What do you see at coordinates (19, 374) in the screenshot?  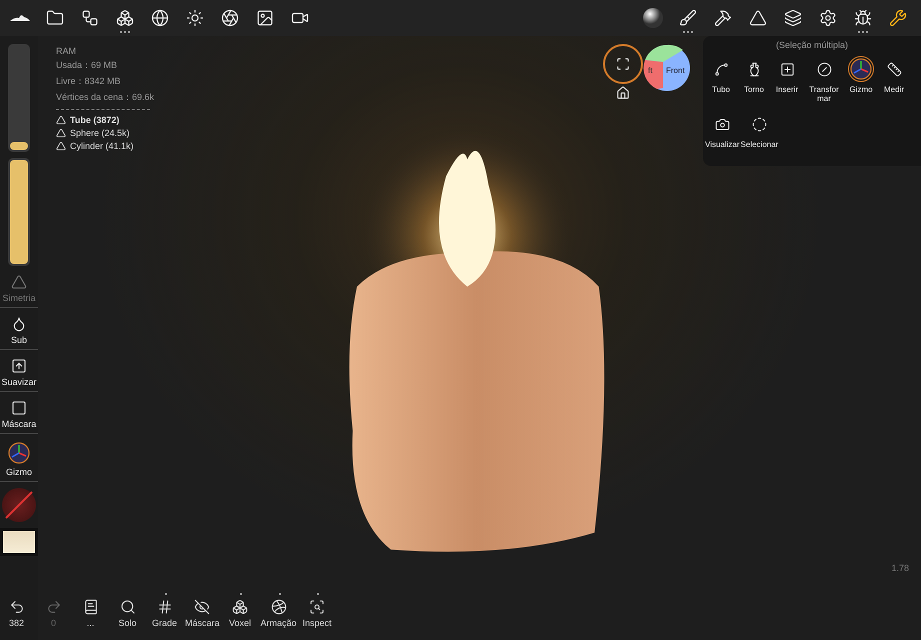 I see `side-tool-button: Suavizar` at bounding box center [19, 374].